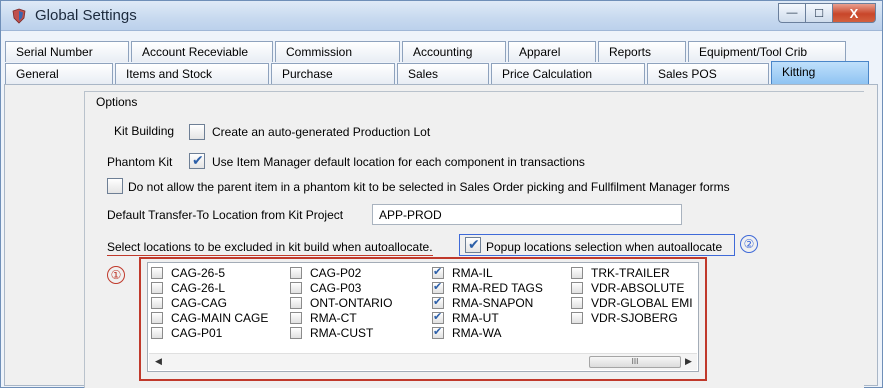 This screenshot has height=388, width=883. What do you see at coordinates (333, 317) in the screenshot?
I see `location-name: RMA-CT` at bounding box center [333, 317].